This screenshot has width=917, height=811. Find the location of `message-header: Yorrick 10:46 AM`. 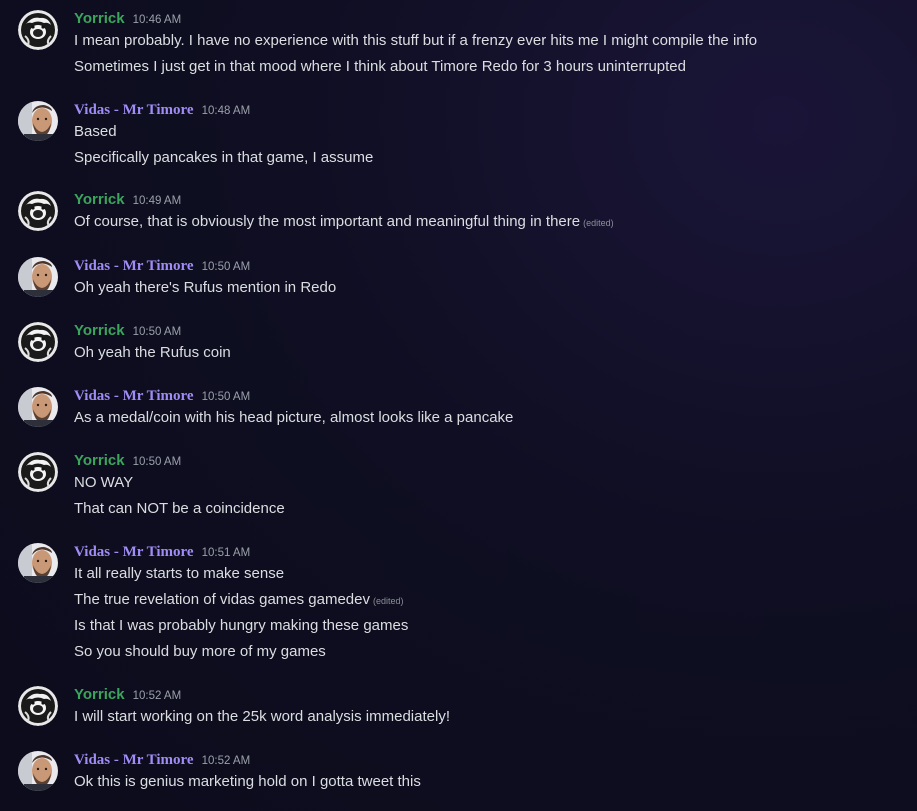

message-header: Yorrick 10:46 AM is located at coordinates (127, 20).